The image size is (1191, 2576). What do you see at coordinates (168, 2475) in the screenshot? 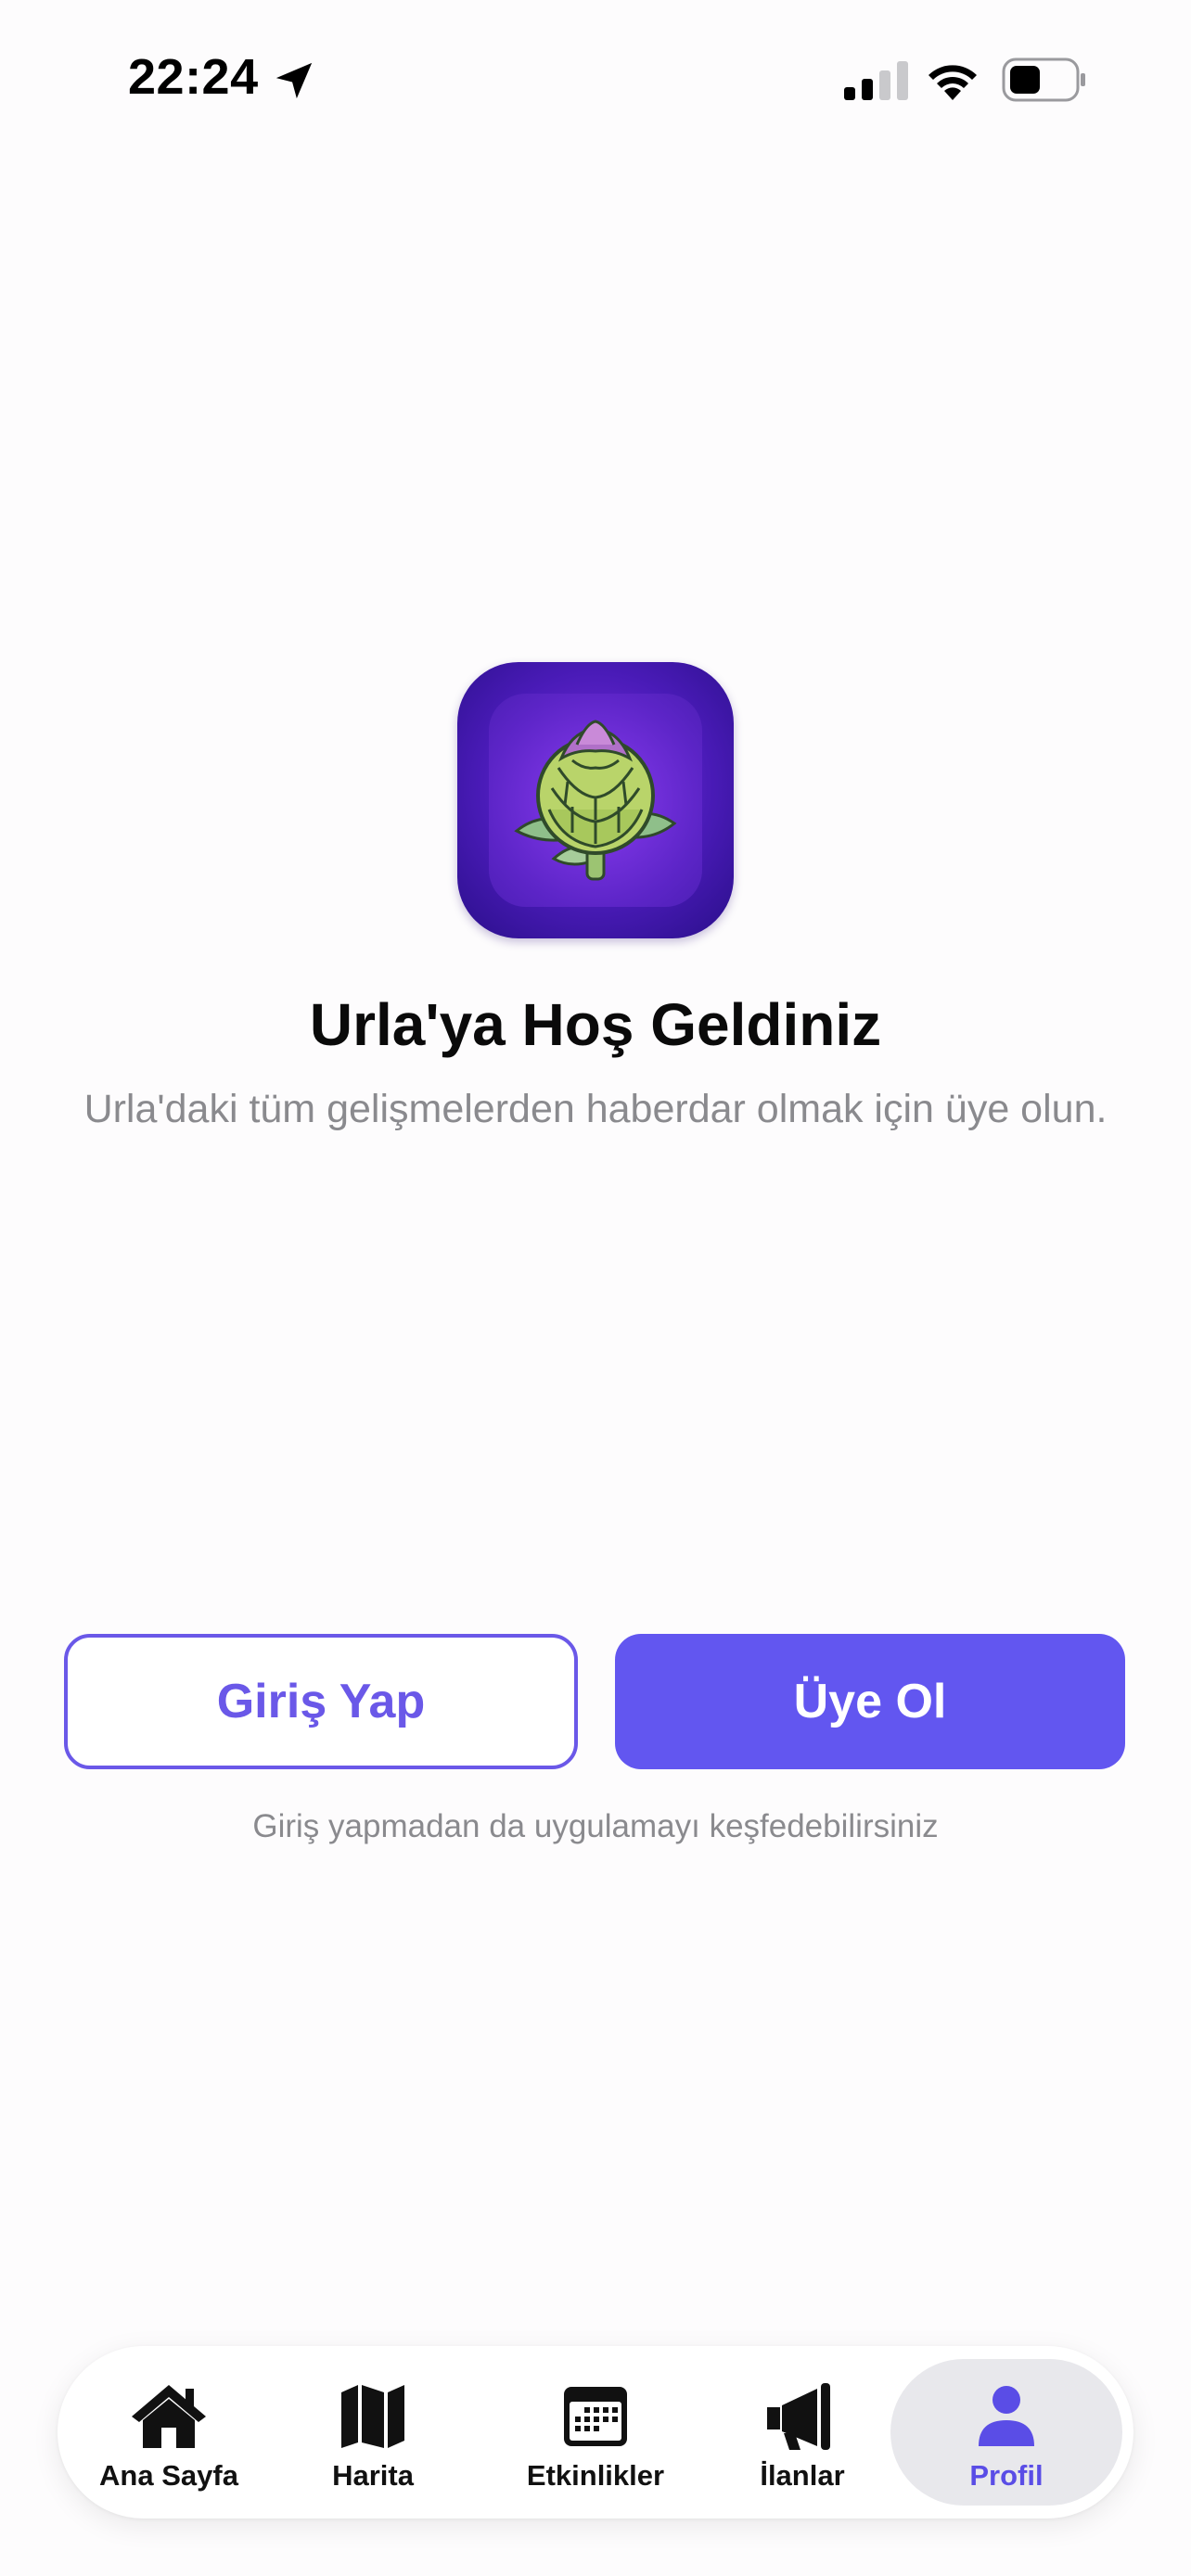
I see `tab-label: Ana Sayfa` at bounding box center [168, 2475].